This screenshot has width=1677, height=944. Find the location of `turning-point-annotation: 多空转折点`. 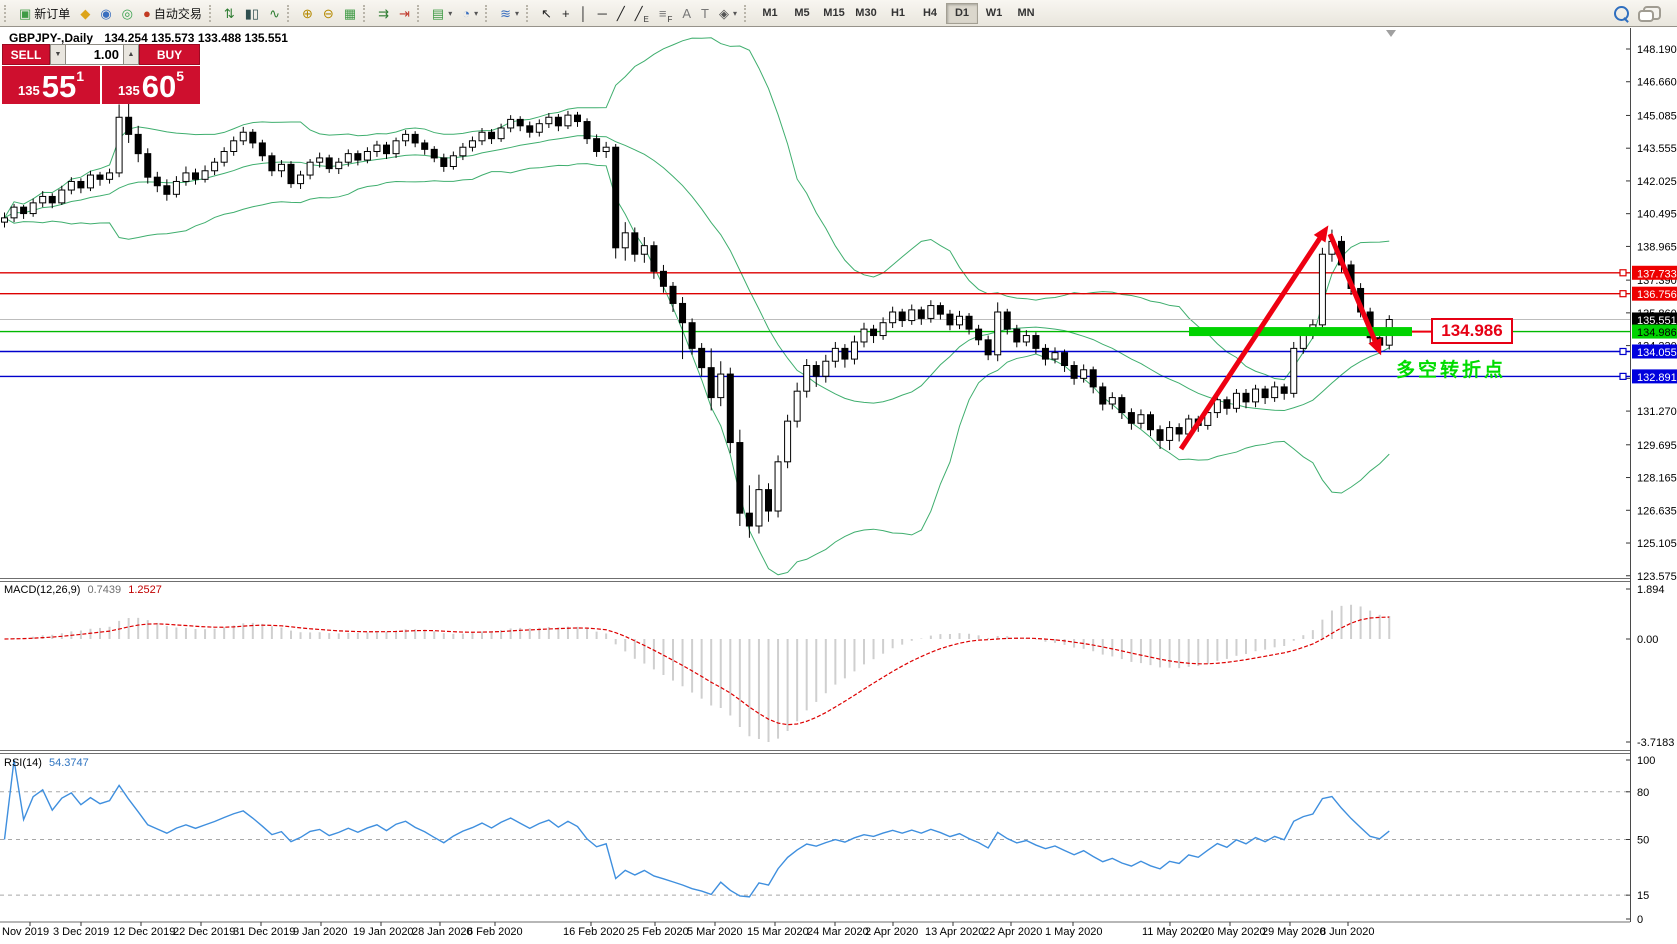

turning-point-annotation: 多空转折点 is located at coordinates (1451, 368).